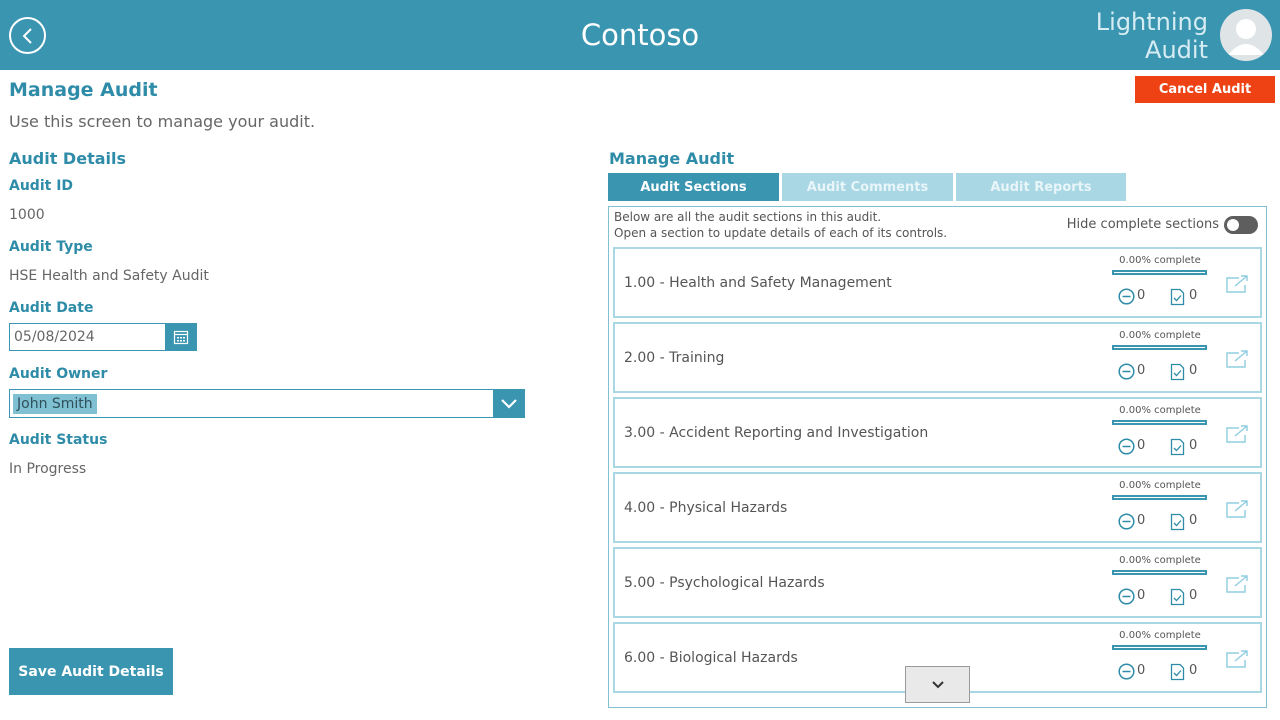 This screenshot has width=1280, height=720. What do you see at coordinates (937, 357) in the screenshot?
I see `section-row: 2.00 - Training 0.00% complete 0 0` at bounding box center [937, 357].